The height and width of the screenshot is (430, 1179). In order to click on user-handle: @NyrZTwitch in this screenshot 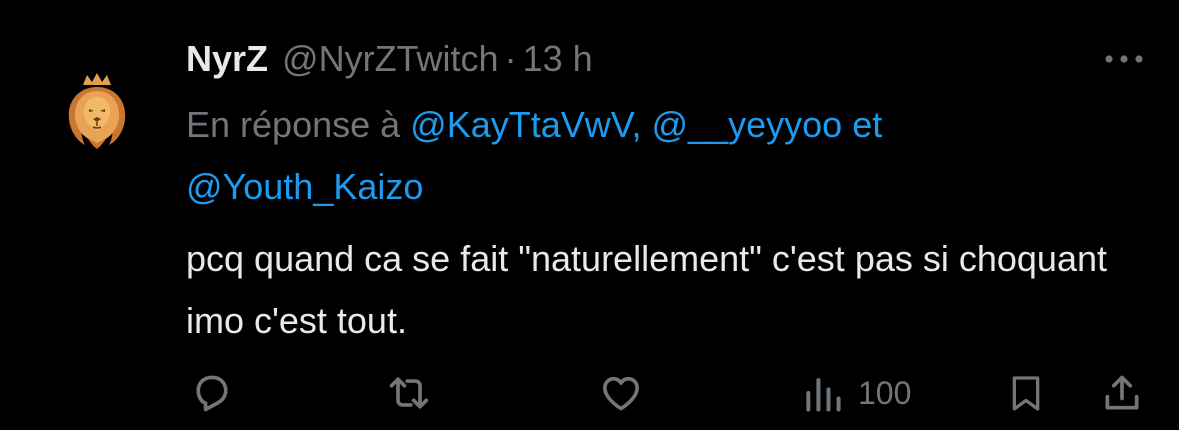, I will do `click(390, 59)`.